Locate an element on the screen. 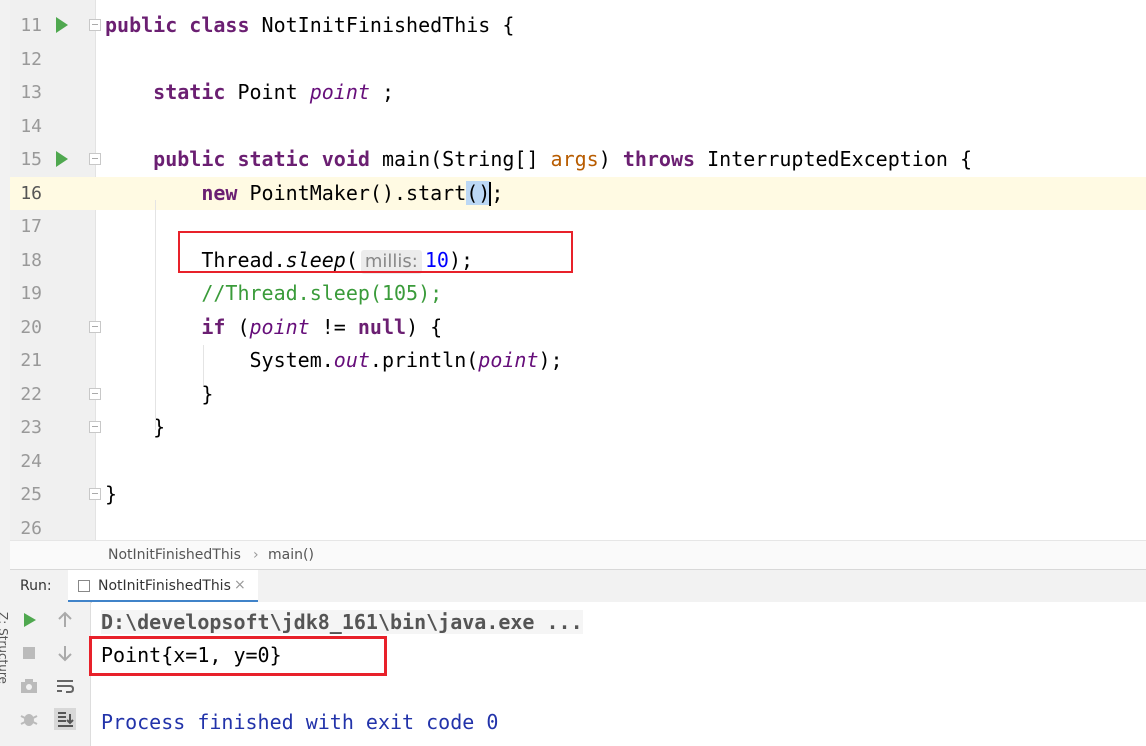  soft-wrap-icon is located at coordinates (65, 686).